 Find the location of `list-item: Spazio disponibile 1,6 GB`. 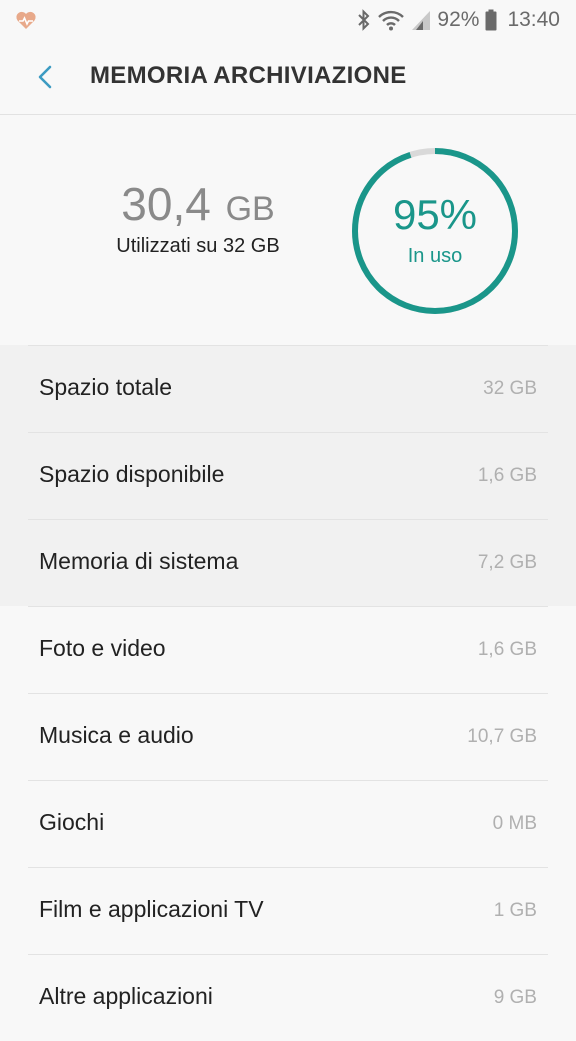

list-item: Spazio disponibile 1,6 GB is located at coordinates (288, 475).